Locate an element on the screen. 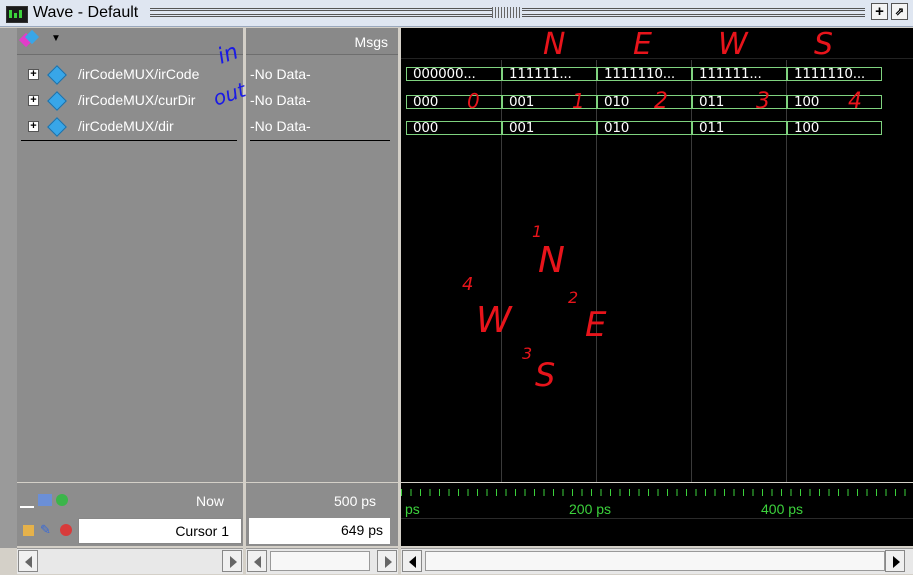  msgs-divider is located at coordinates (320, 140).